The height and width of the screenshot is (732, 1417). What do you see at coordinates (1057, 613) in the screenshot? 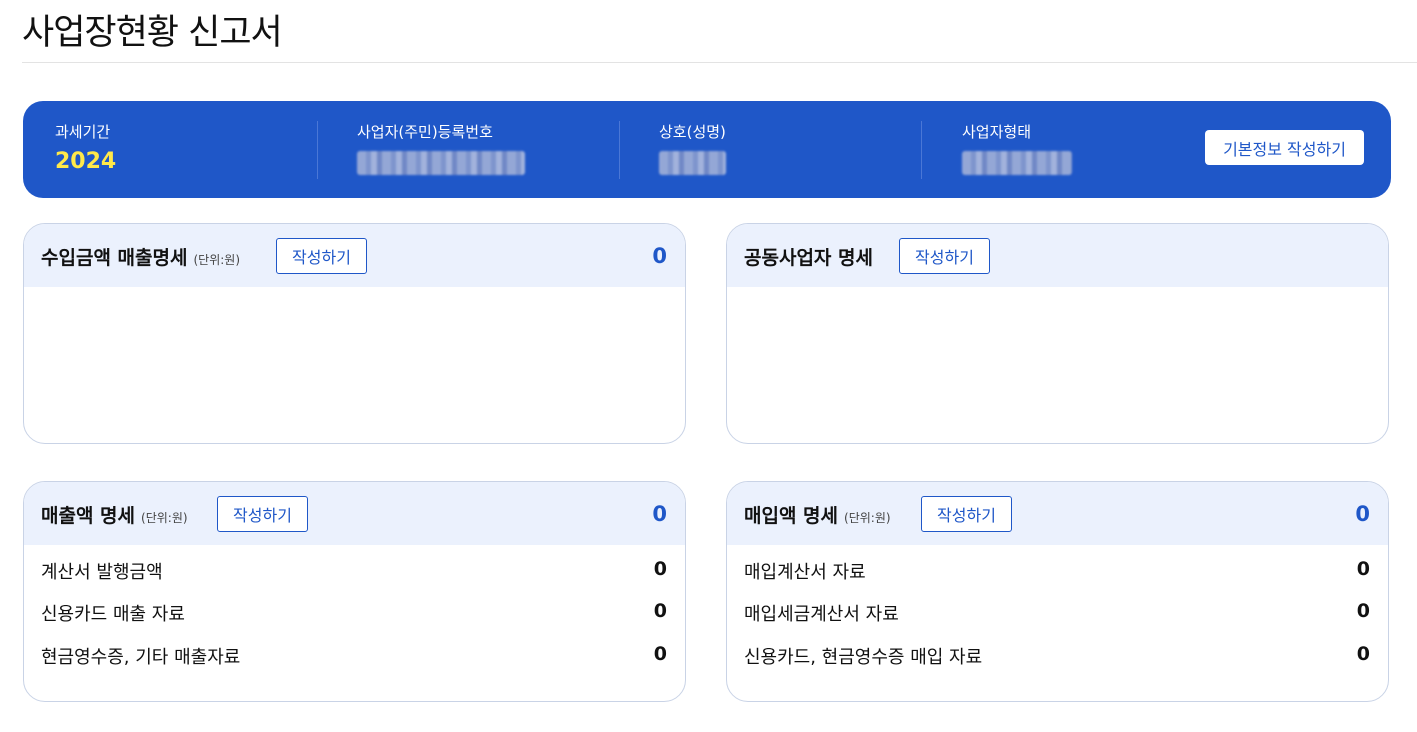
I see `list-item: 매입세금계산서 자료 0` at bounding box center [1057, 613].